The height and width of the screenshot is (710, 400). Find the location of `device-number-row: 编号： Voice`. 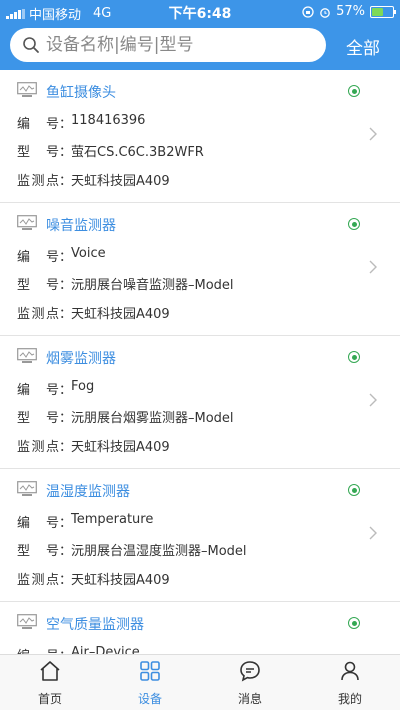

device-number-row: 编号： Voice is located at coordinates (61, 255).